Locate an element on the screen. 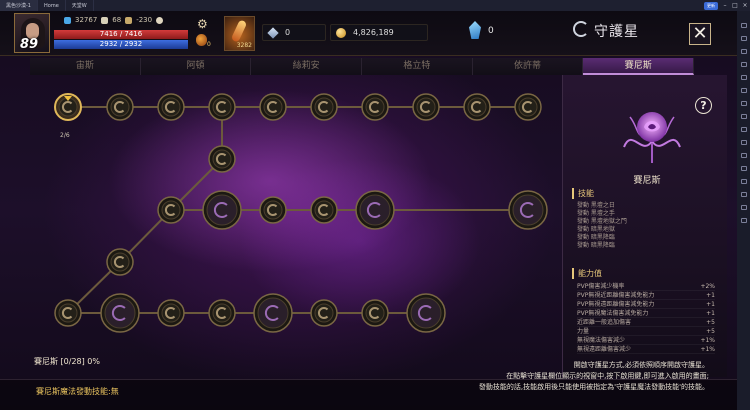  ability-row: 力量 +5 is located at coordinates (646, 331).